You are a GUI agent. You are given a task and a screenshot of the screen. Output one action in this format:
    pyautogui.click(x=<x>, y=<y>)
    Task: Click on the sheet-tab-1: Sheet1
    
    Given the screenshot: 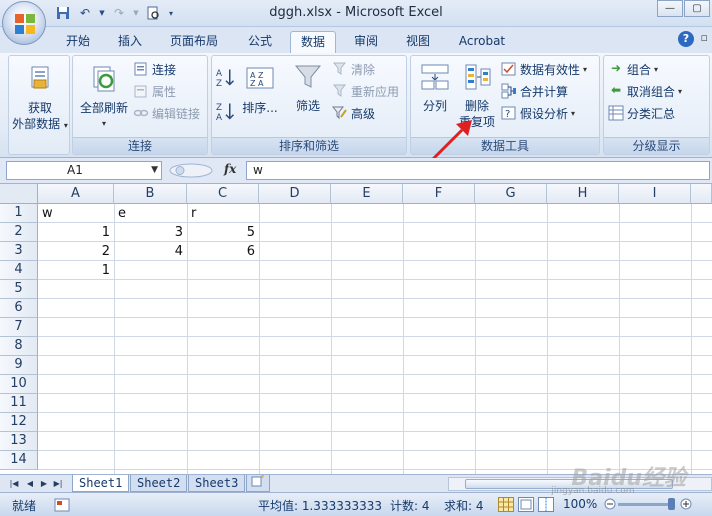 What is the action you would take?
    pyautogui.click(x=101, y=483)
    